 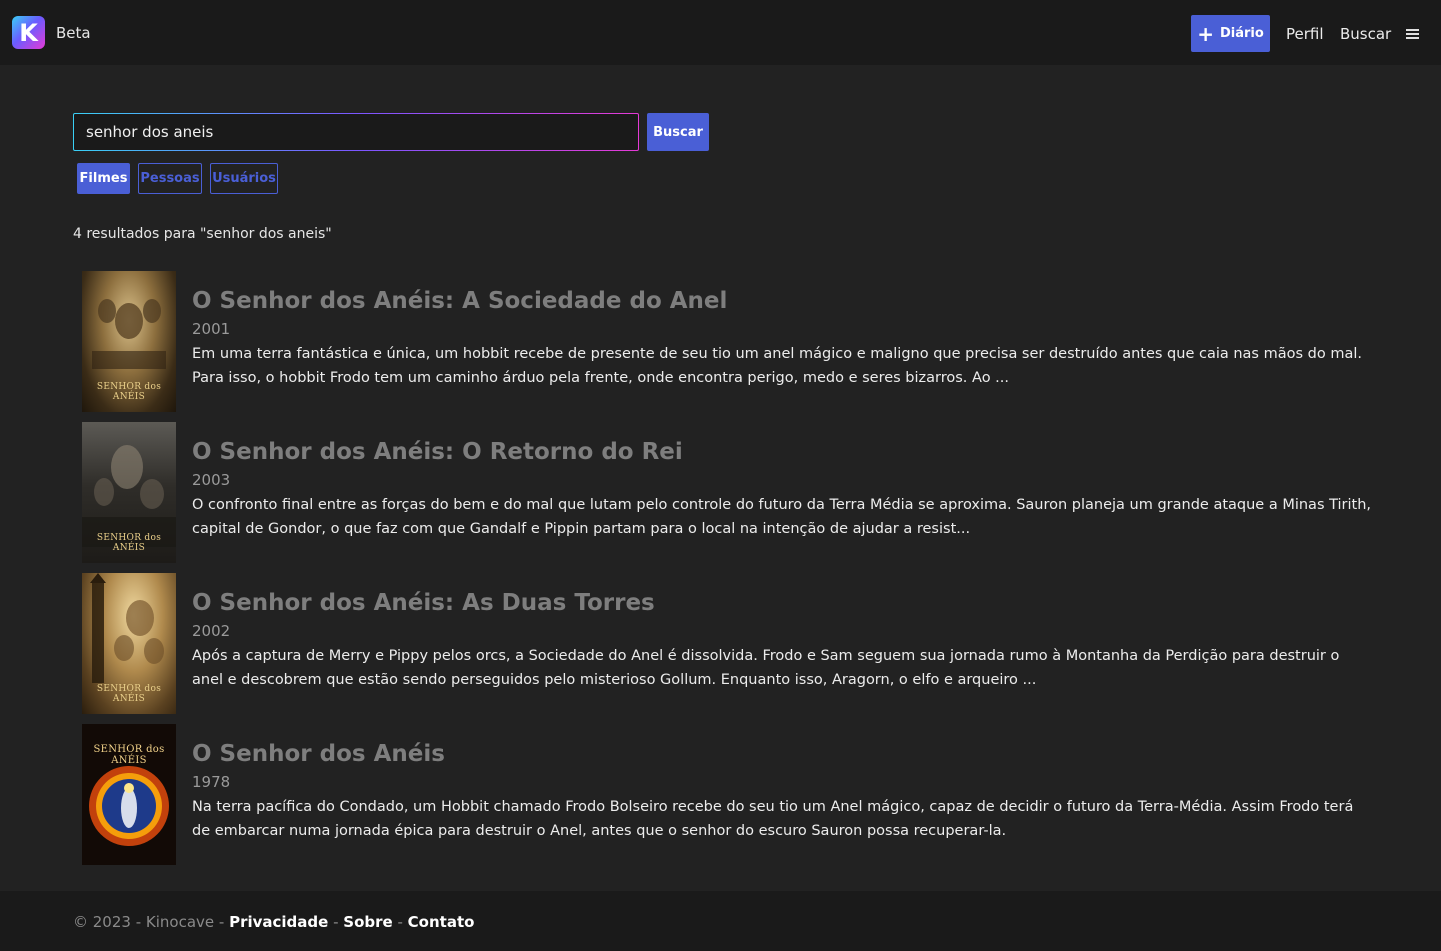 I want to click on kinocave-logo-icon: K, so click(x=28, y=32).